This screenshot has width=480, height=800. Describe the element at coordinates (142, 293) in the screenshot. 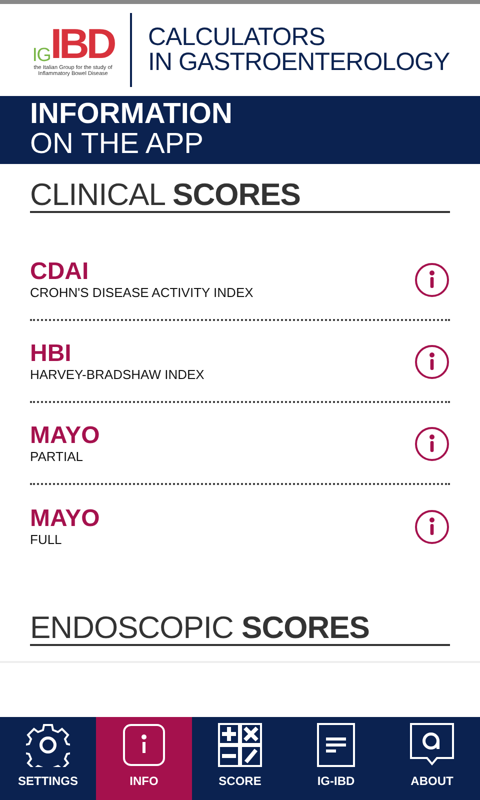

I see `score-description: CROHN'S DISEASE ACTIVITY INDEX` at that location.